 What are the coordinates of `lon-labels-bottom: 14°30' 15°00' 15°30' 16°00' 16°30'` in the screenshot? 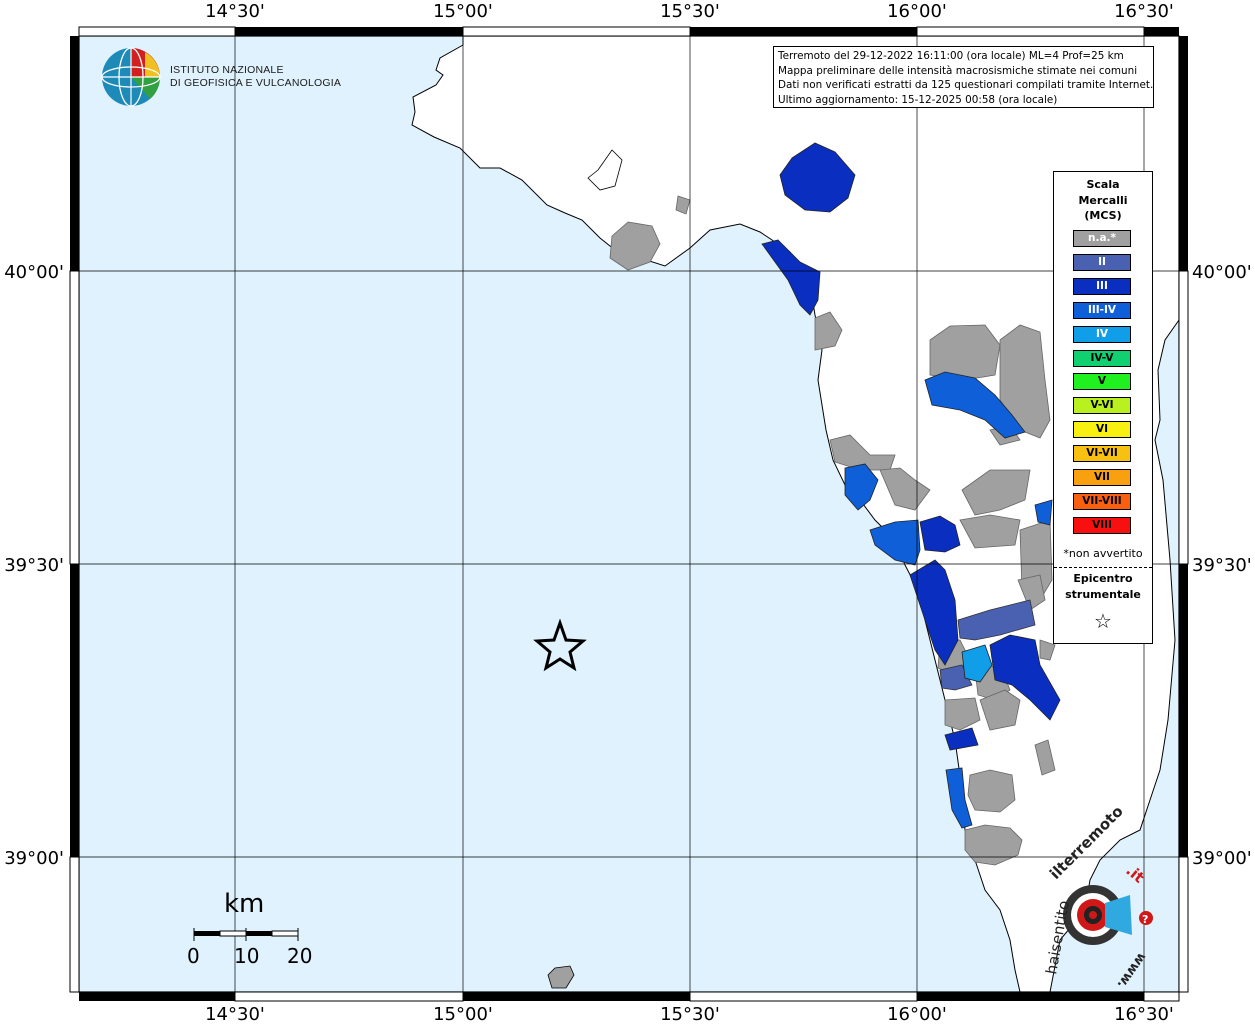 It's located at (689, 1014).